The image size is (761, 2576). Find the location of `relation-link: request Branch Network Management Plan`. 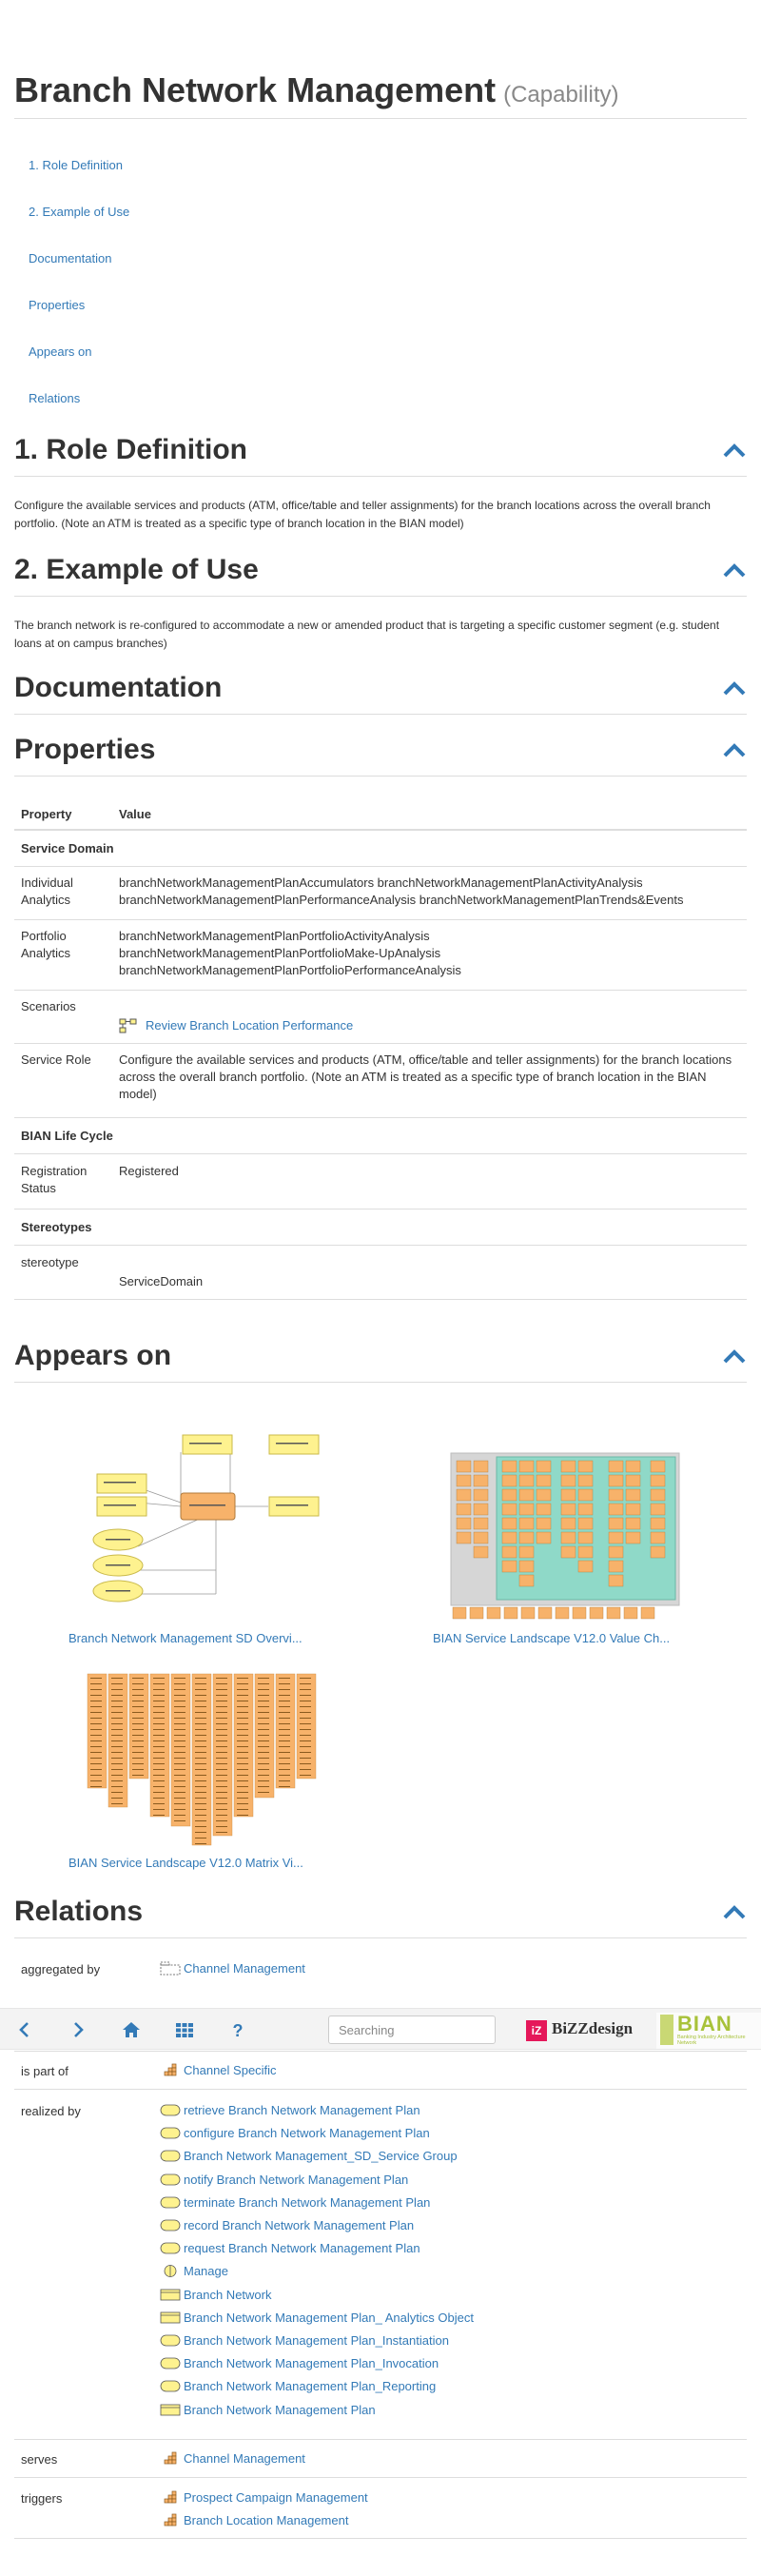

relation-link: request Branch Network Management Plan is located at coordinates (302, 2248).